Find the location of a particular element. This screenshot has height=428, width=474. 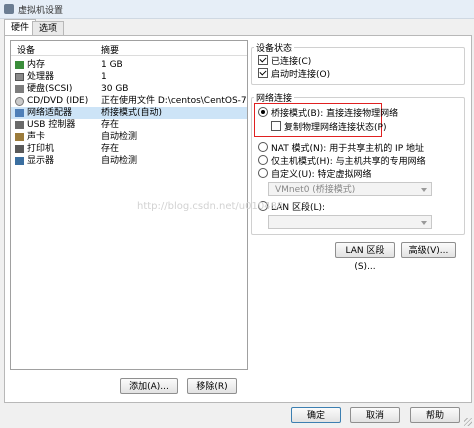

lan-segment-select is located at coordinates (350, 222).